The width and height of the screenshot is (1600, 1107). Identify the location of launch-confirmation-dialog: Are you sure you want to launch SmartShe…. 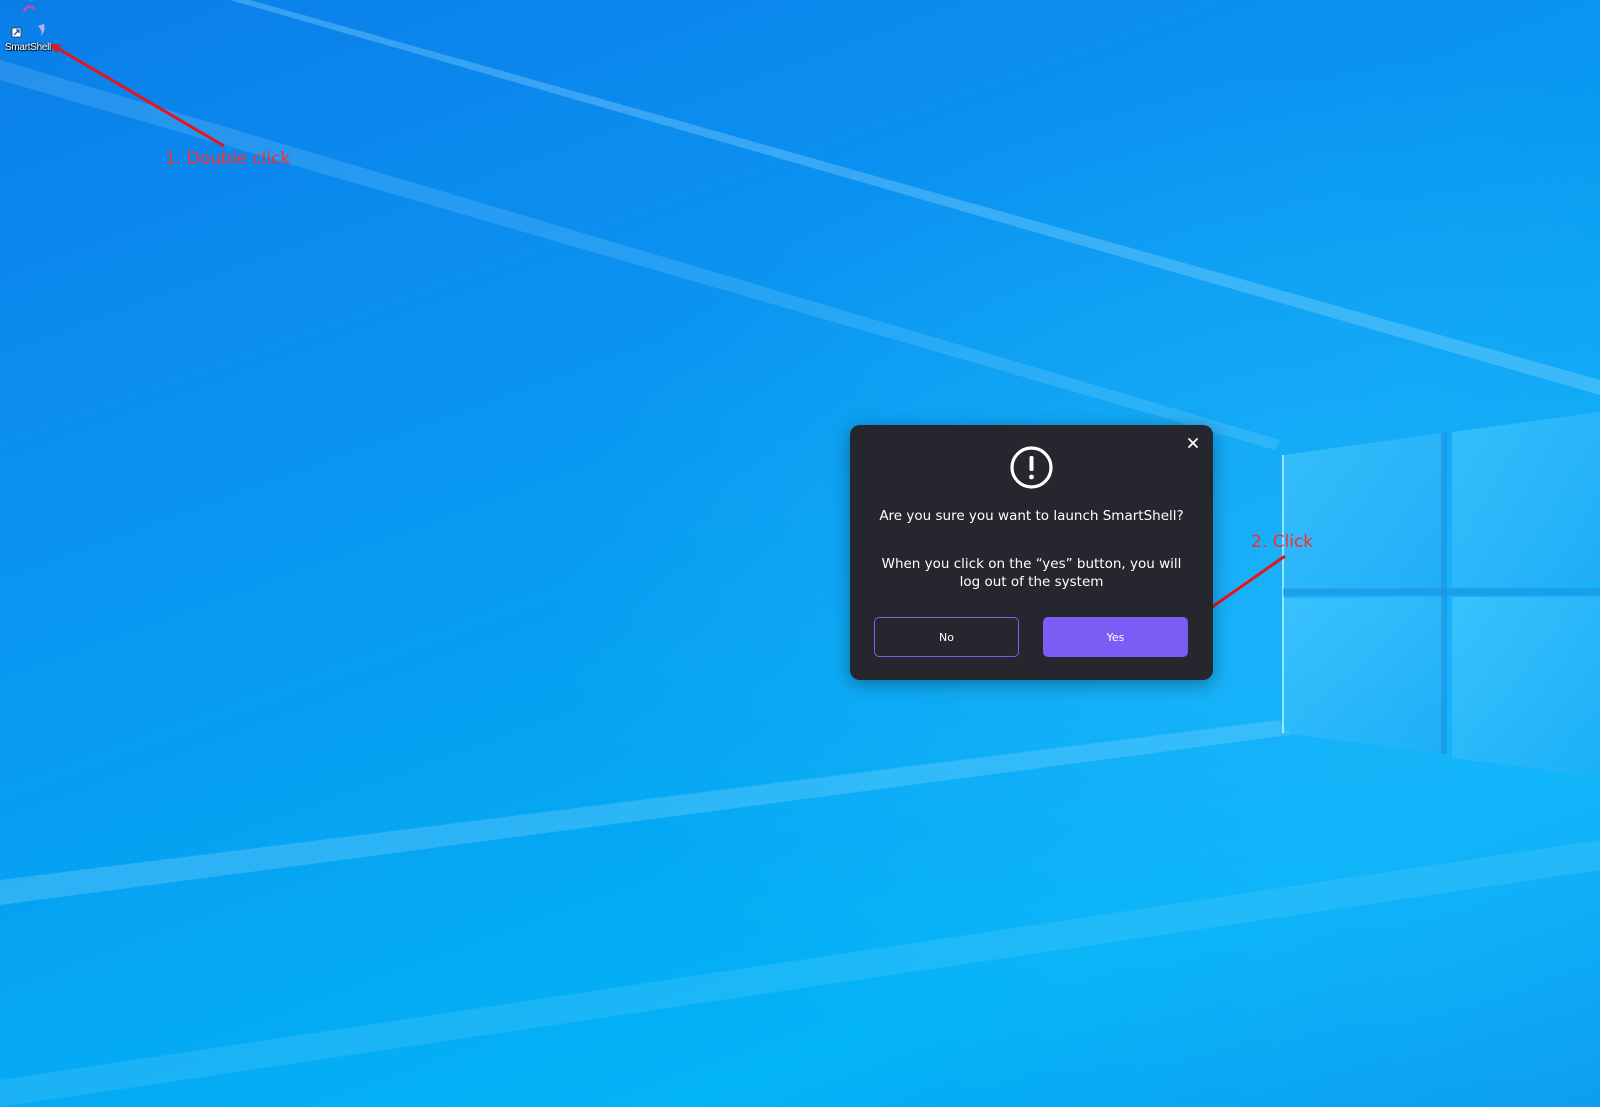
(1031, 552).